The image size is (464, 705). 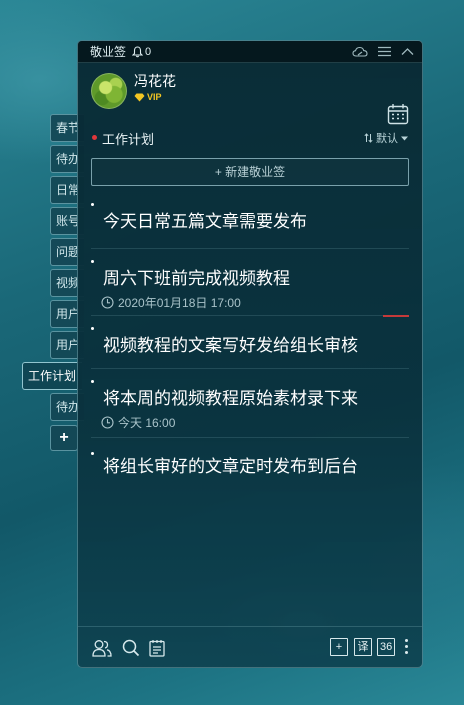 I want to click on sort-label: 默认, so click(x=387, y=139).